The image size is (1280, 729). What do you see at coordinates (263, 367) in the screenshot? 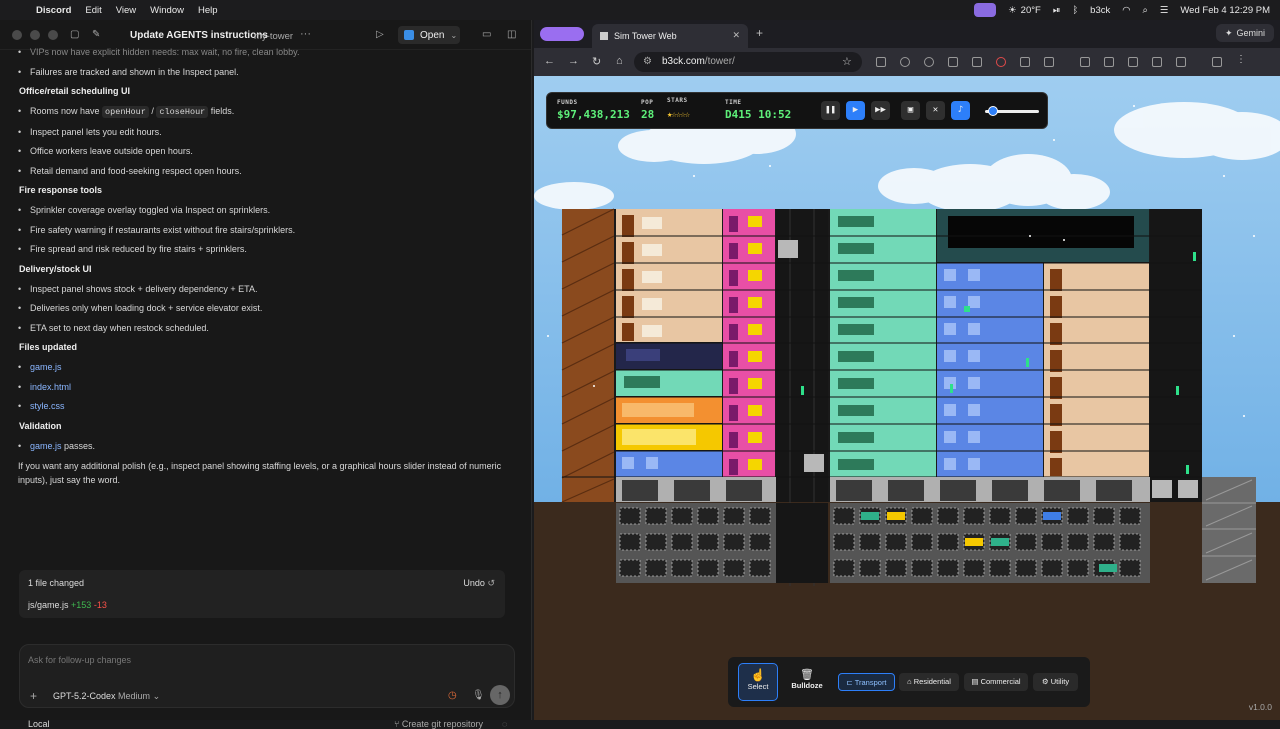
I see `file-link-item: game.js` at bounding box center [263, 367].